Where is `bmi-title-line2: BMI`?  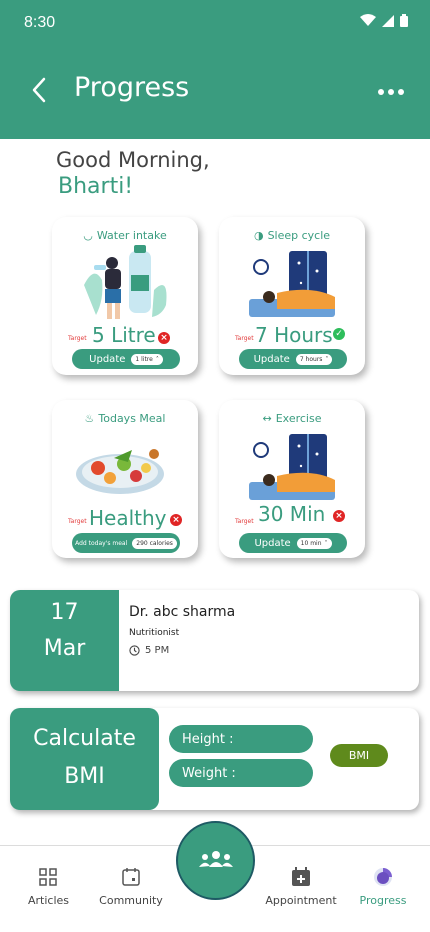
bmi-title-line2: BMI is located at coordinates (84, 776).